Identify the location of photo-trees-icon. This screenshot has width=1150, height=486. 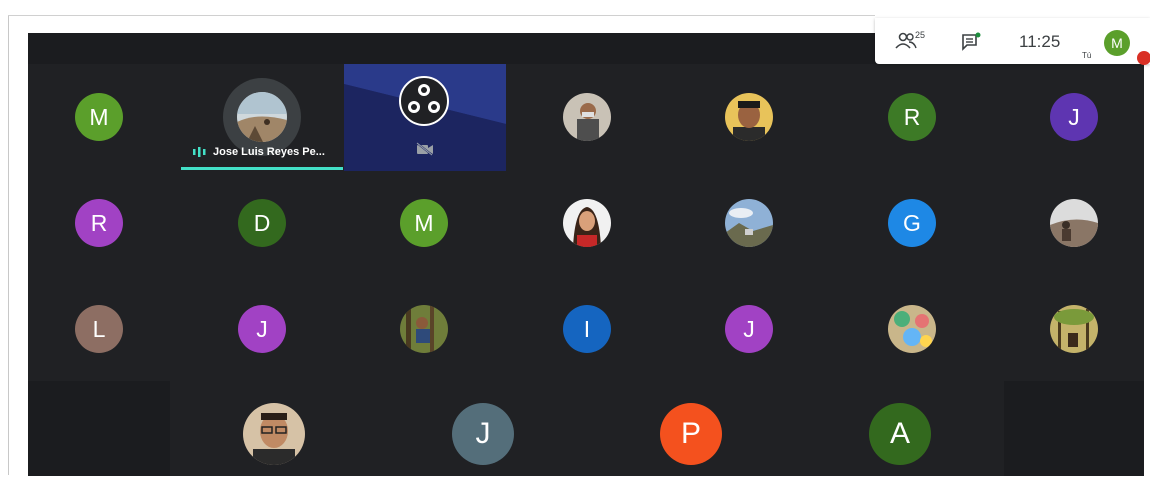
(1074, 329).